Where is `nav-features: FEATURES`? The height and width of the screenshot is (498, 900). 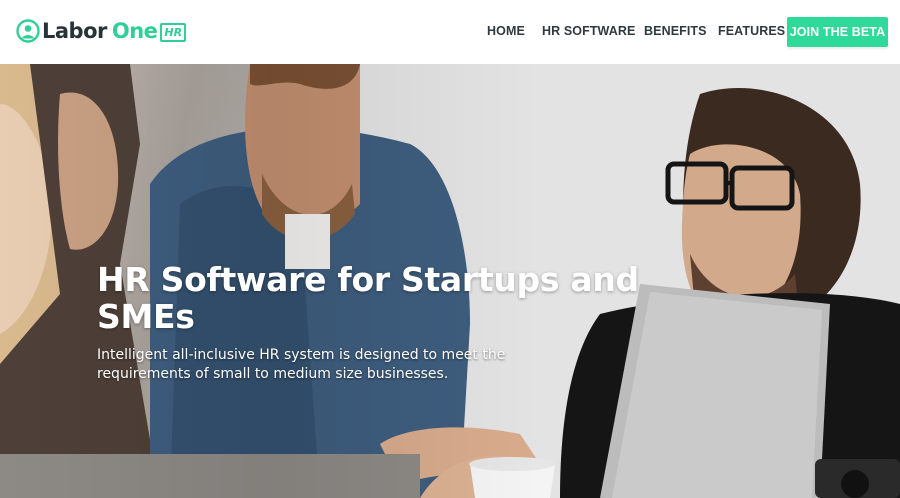
nav-features: FEATURES is located at coordinates (751, 31).